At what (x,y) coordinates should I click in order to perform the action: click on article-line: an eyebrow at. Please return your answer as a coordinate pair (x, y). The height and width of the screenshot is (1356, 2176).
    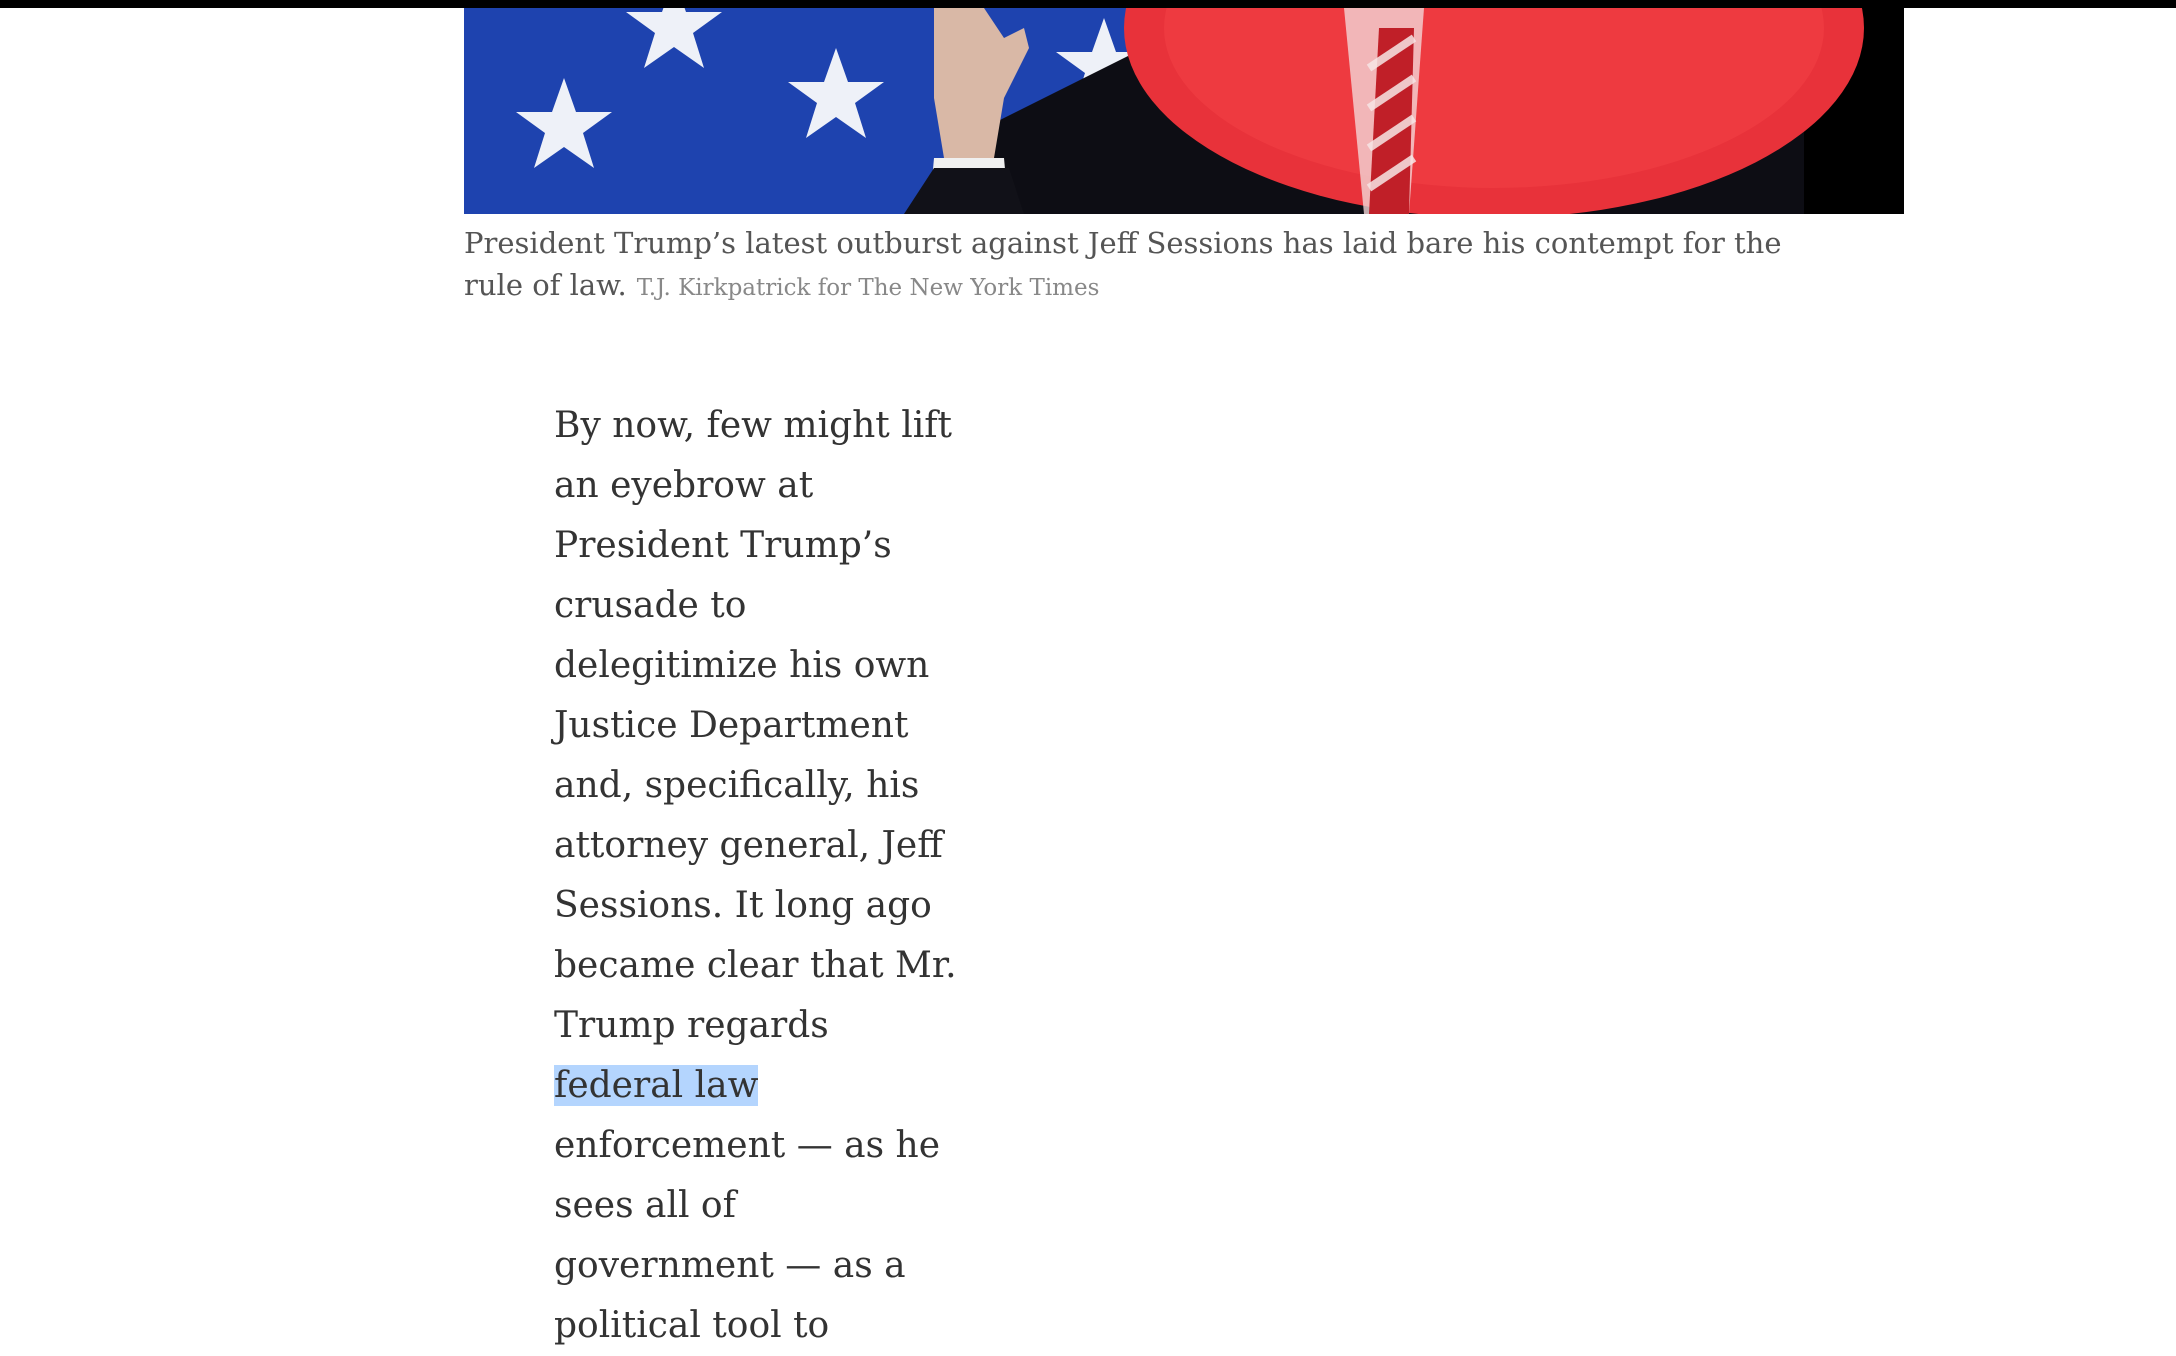
    Looking at the image, I should click on (684, 485).